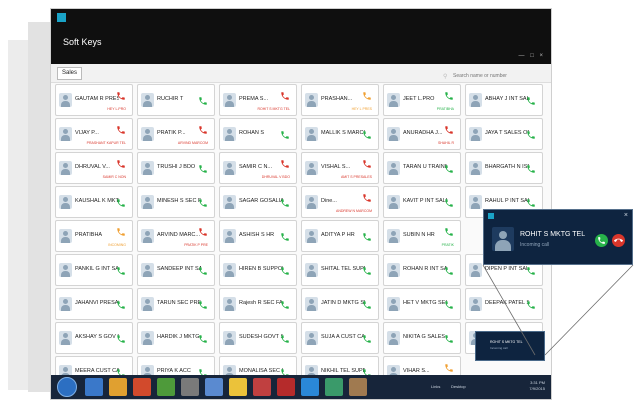 The image size is (638, 401). I want to click on tools-icon, so click(358, 387).